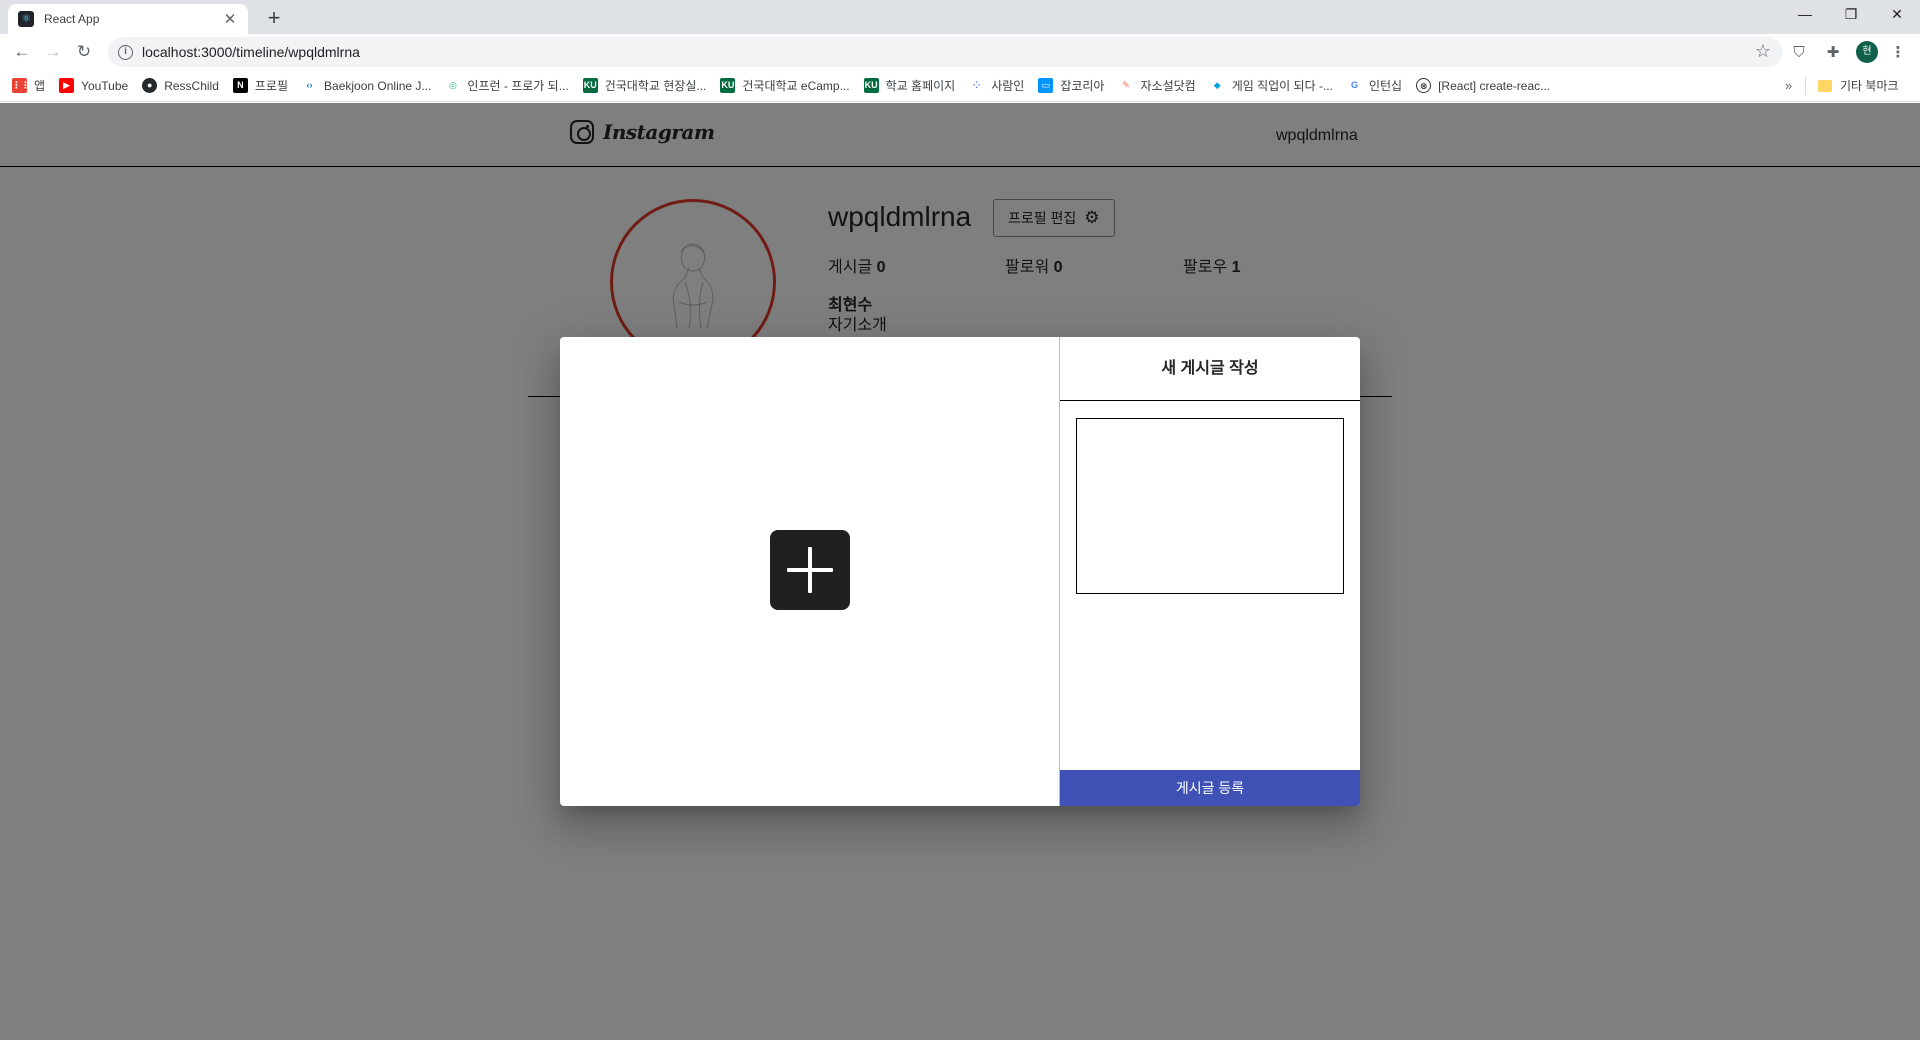  I want to click on bookmark-saramin: ⁘ 사람인, so click(996, 85).